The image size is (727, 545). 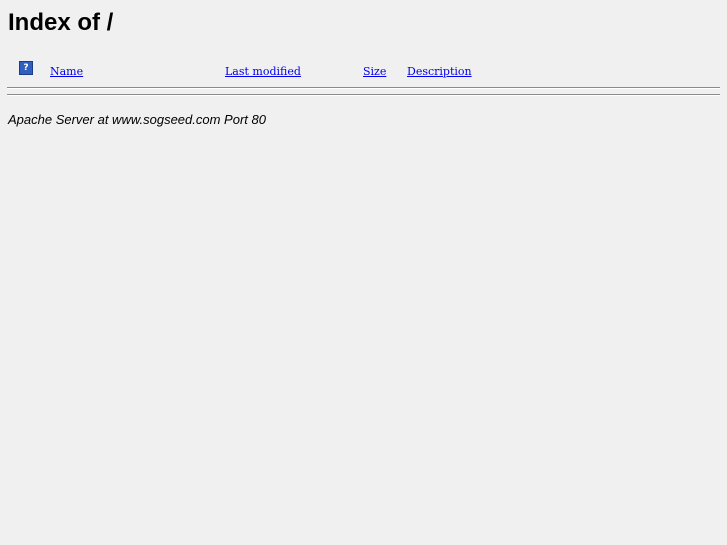 What do you see at coordinates (26, 68) in the screenshot?
I see `blank-icon: ?` at bounding box center [26, 68].